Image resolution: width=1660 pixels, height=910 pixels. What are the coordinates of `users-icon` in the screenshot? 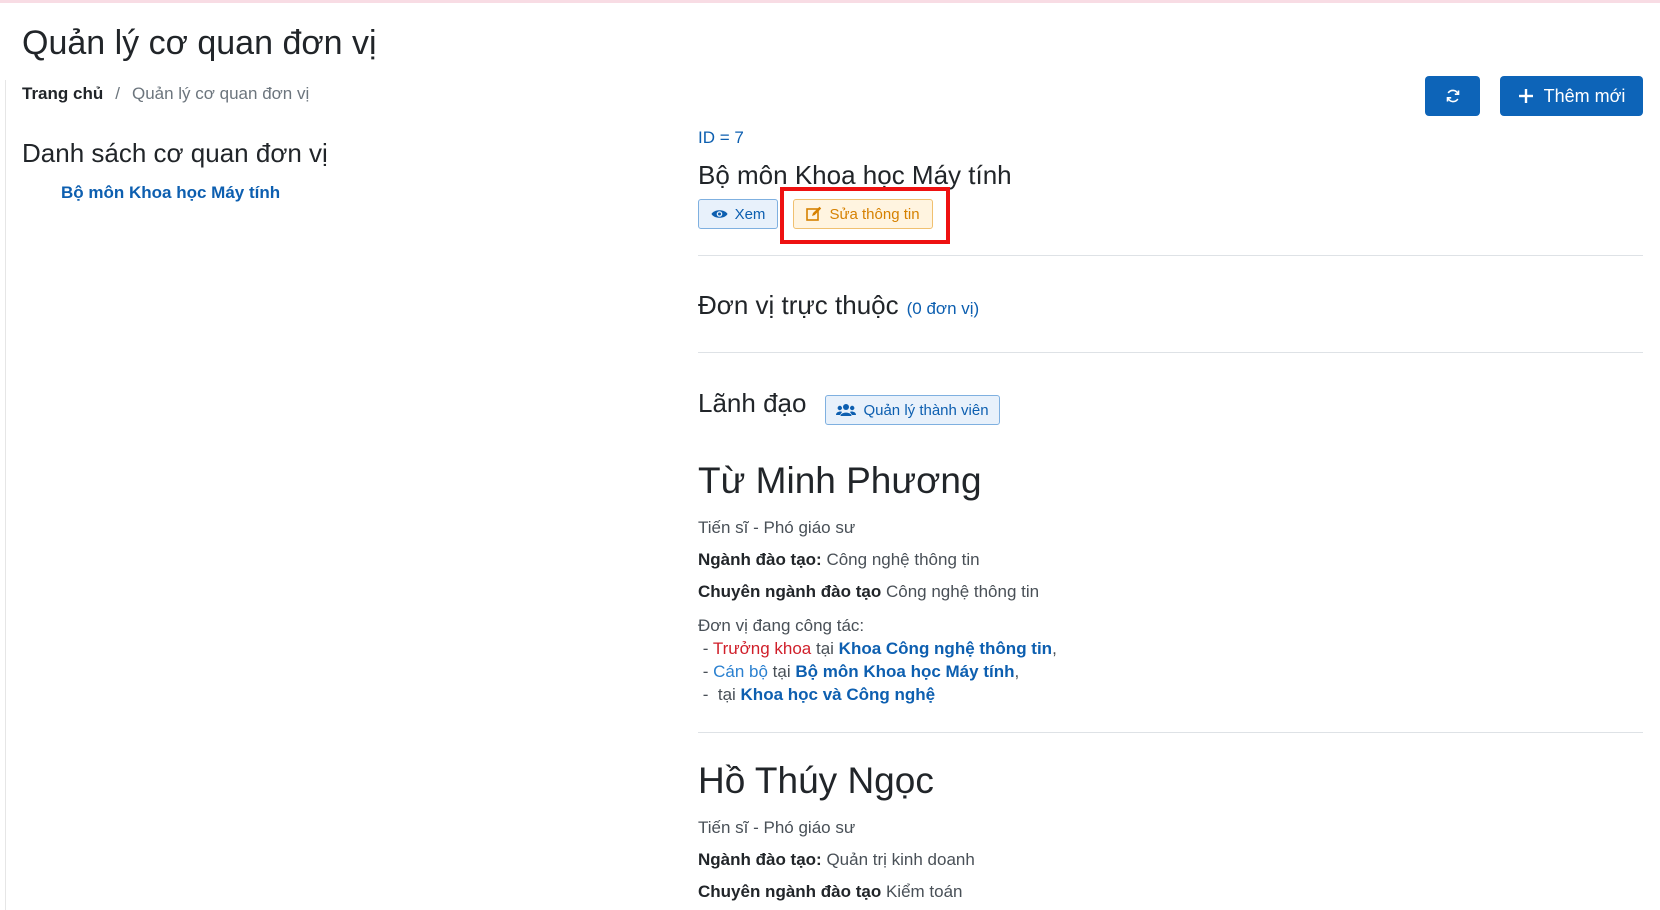 It's located at (846, 410).